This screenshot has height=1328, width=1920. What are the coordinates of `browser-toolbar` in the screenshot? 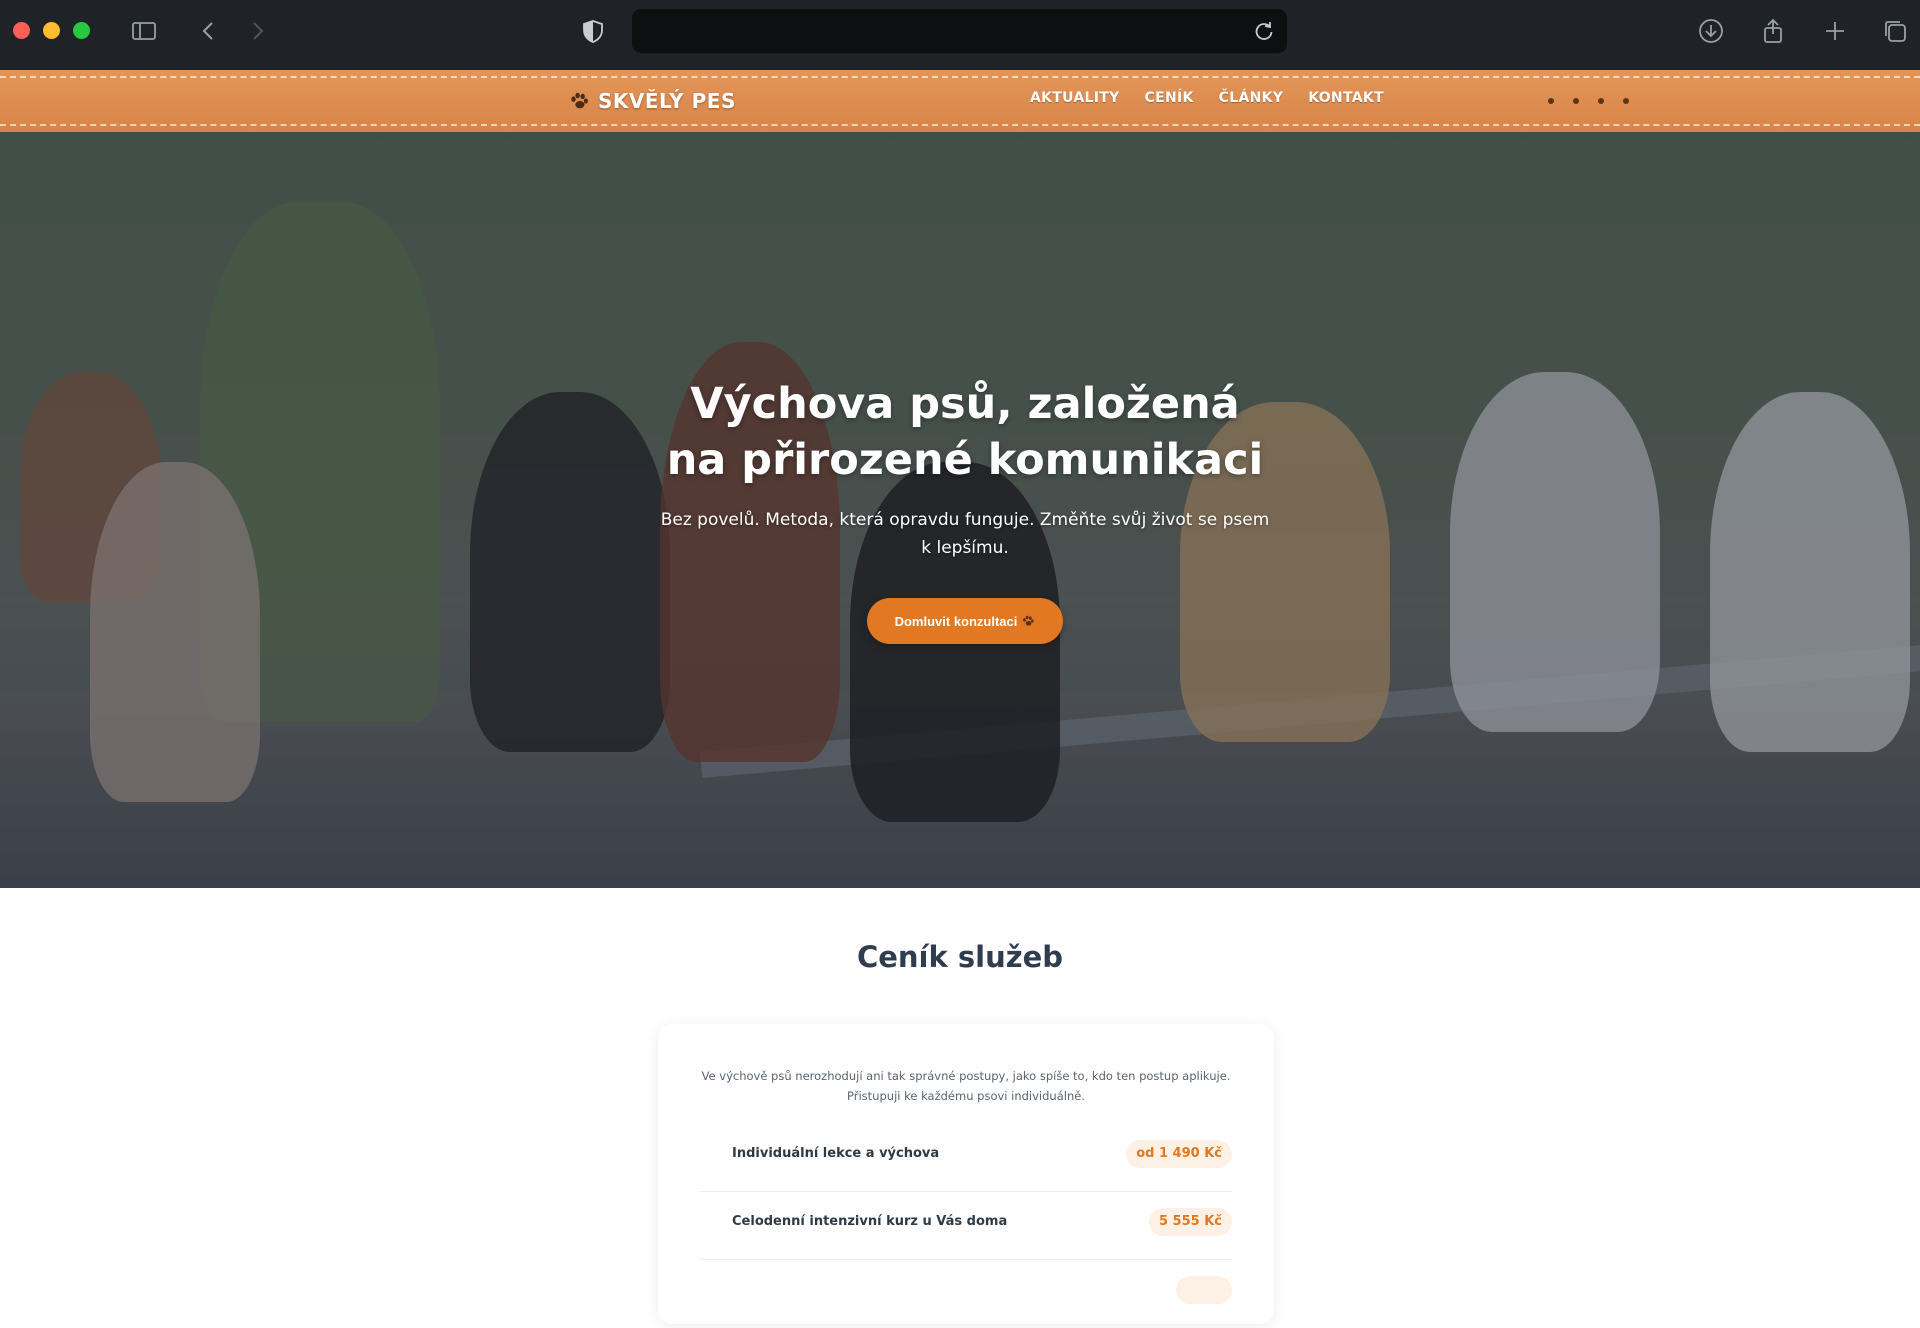 It's located at (960, 35).